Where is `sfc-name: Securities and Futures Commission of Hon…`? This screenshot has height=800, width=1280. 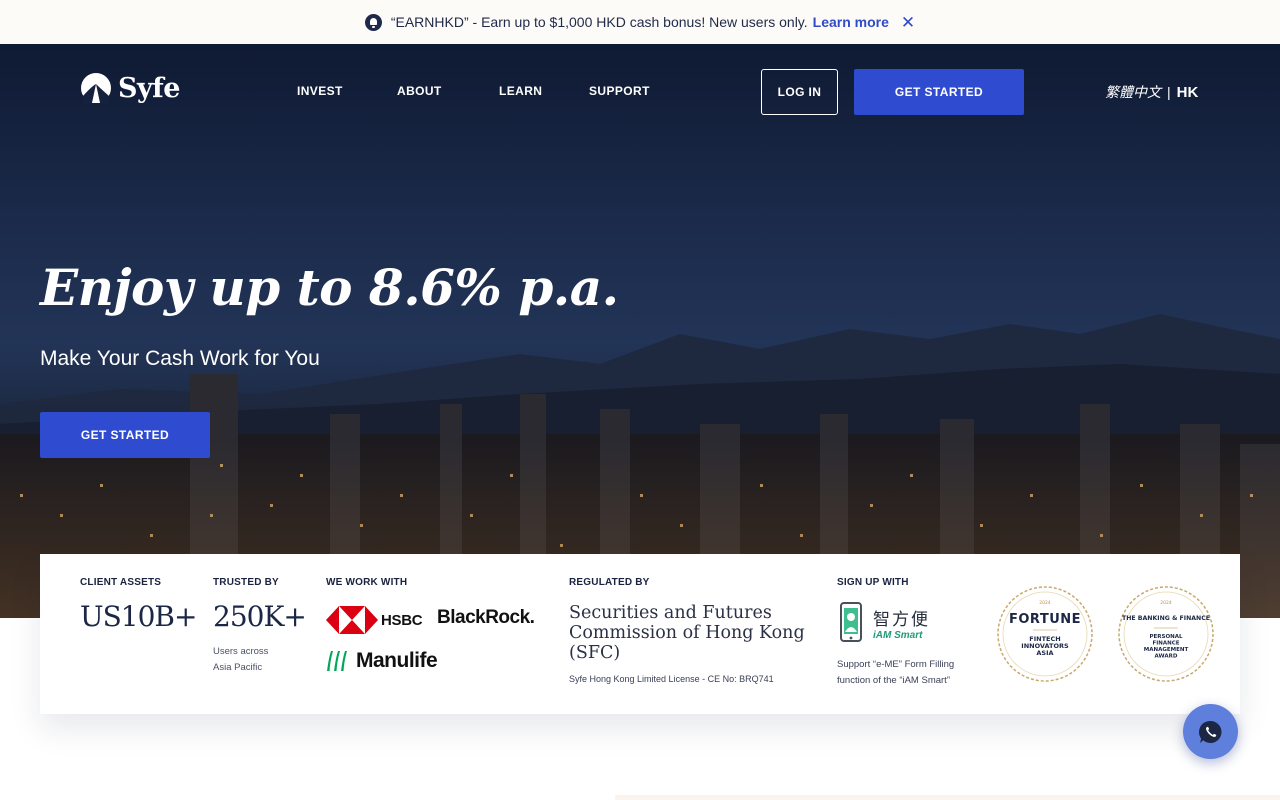 sfc-name: Securities and Futures Commission of Hon… is located at coordinates (687, 633).